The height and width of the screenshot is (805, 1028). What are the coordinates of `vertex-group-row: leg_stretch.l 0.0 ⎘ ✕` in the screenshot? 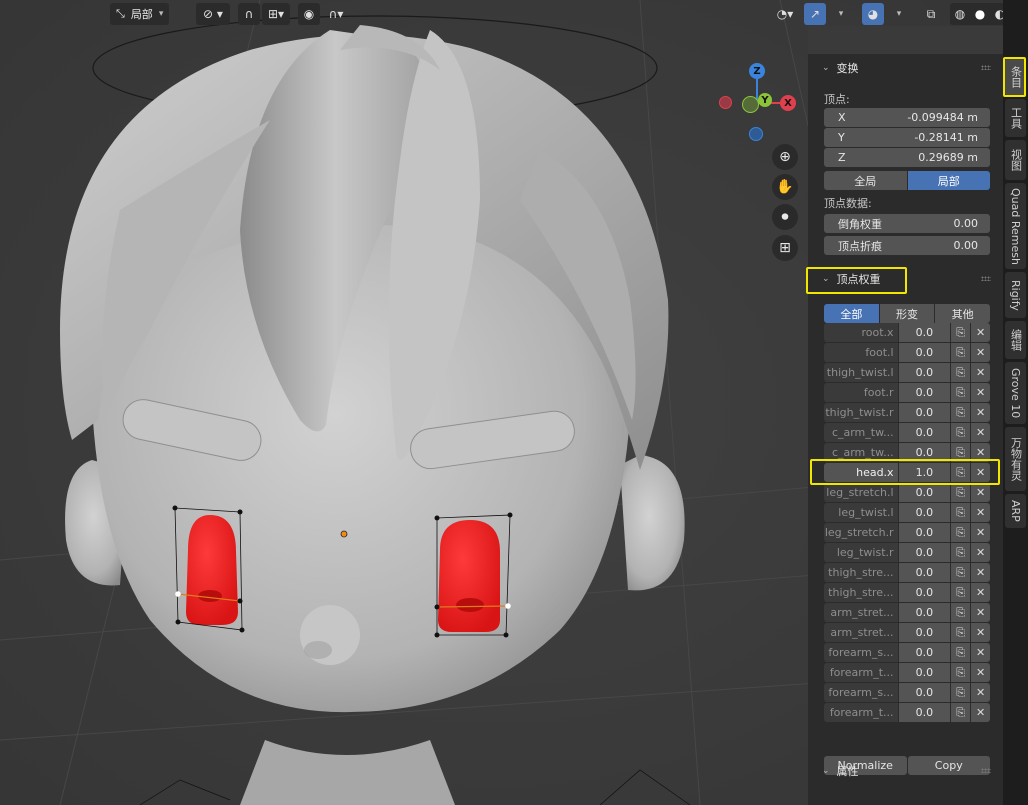 It's located at (907, 492).